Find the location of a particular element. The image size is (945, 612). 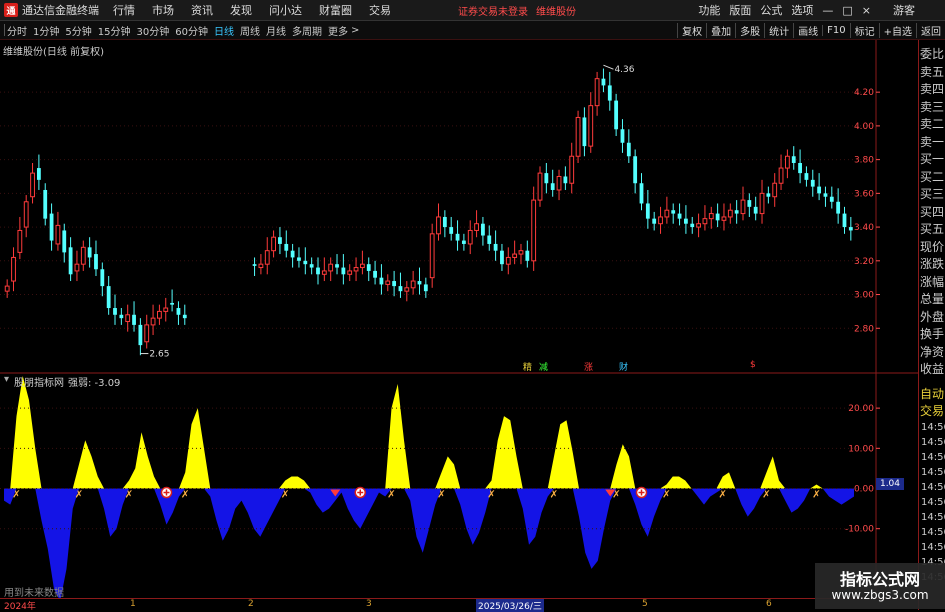

sidebar-field: 卖四 is located at coordinates (932, 89).